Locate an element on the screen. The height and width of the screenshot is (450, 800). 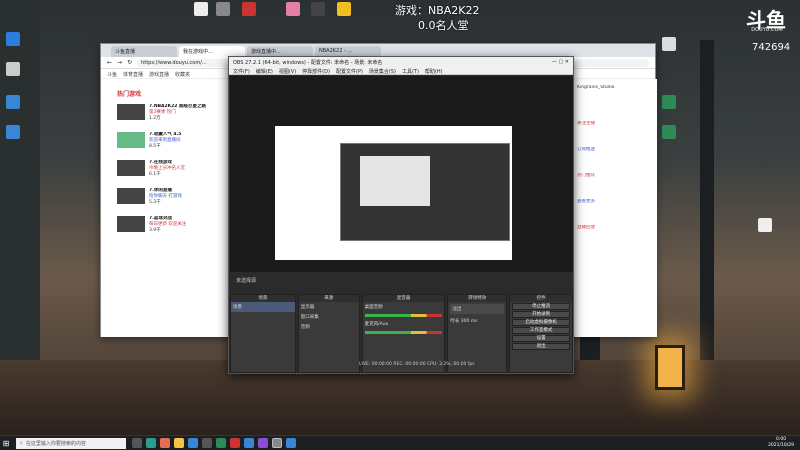
panel-title: 转场特效 is located at coordinates (477, 298).